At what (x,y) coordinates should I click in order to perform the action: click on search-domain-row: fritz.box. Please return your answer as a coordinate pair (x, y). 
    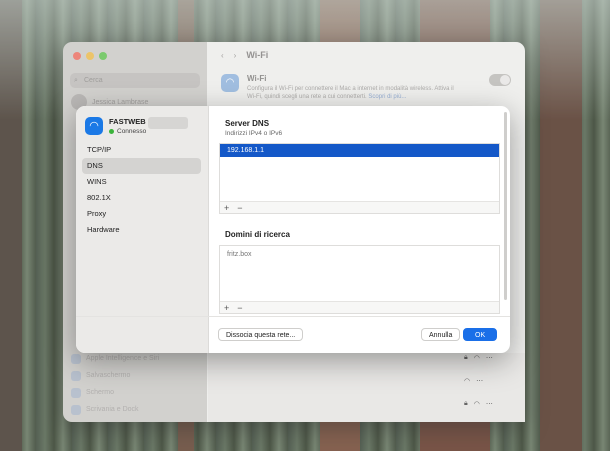
    Looking at the image, I should click on (359, 254).